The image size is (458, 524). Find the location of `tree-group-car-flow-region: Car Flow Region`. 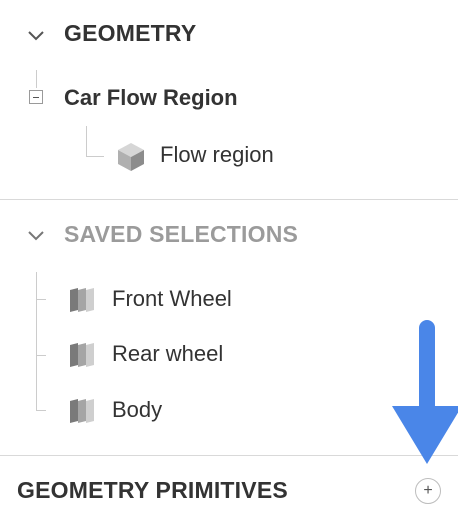

tree-group-car-flow-region: Car Flow Region is located at coordinates (151, 98).